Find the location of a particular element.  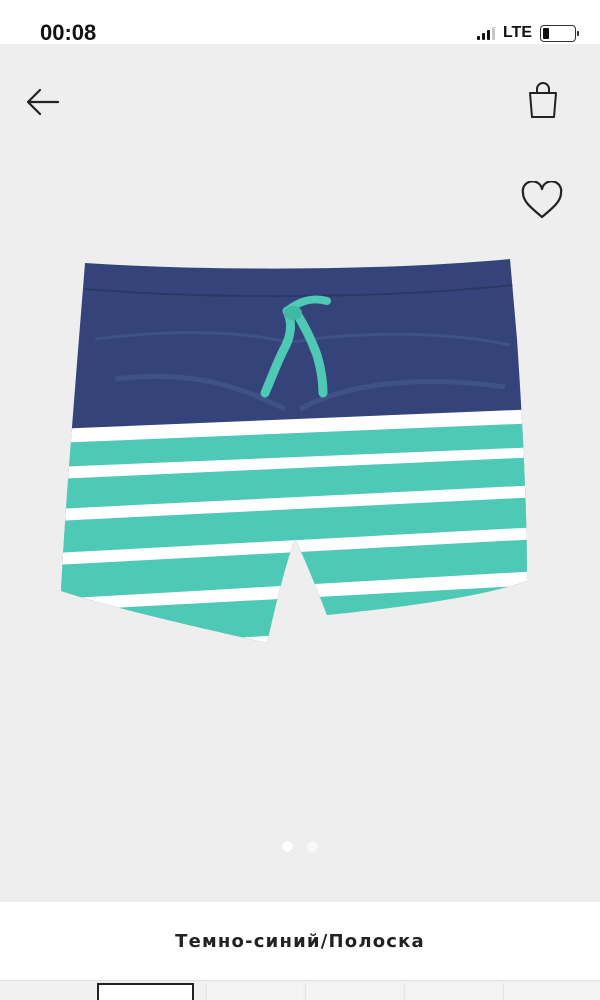

color-selector: Темно-синий/Полоска is located at coordinates (300, 941).